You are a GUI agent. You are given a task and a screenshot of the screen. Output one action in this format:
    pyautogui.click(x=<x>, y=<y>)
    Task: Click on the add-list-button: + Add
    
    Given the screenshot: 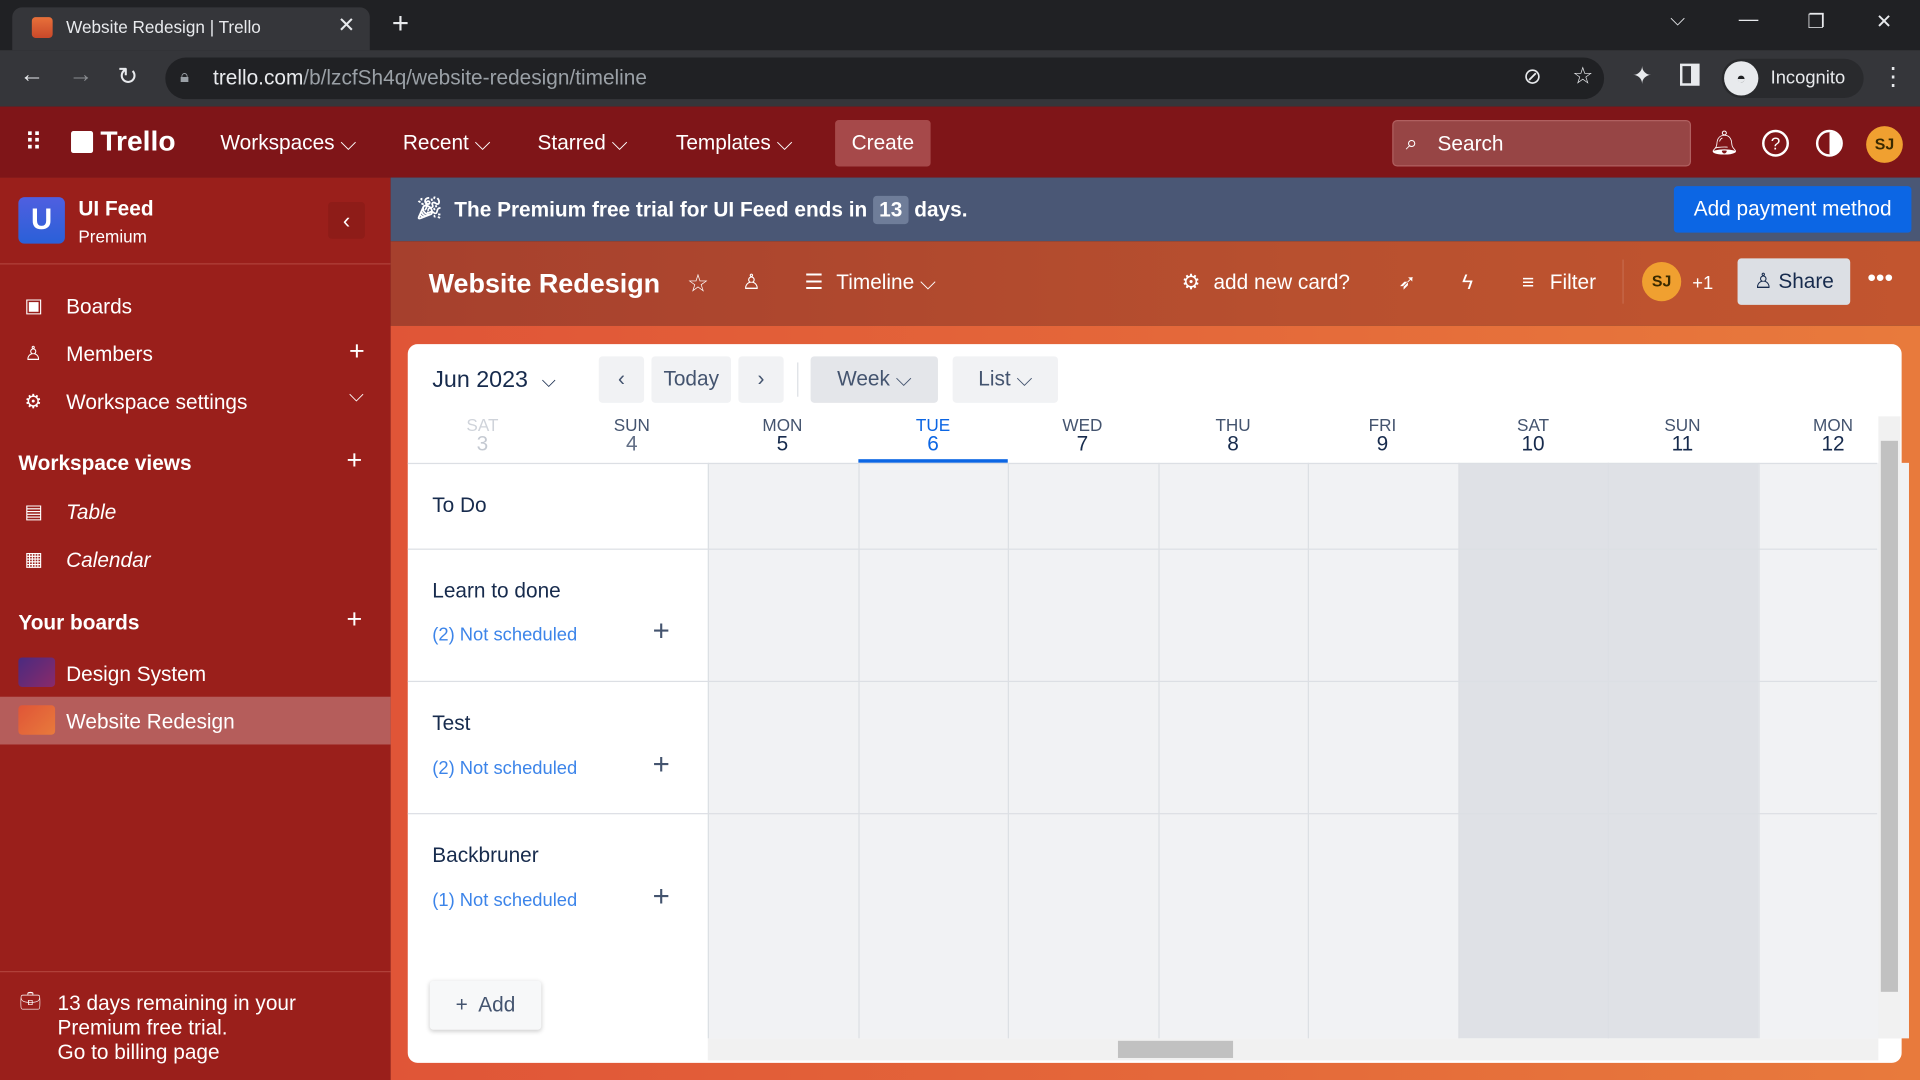 What is the action you would take?
    pyautogui.click(x=485, y=1005)
    